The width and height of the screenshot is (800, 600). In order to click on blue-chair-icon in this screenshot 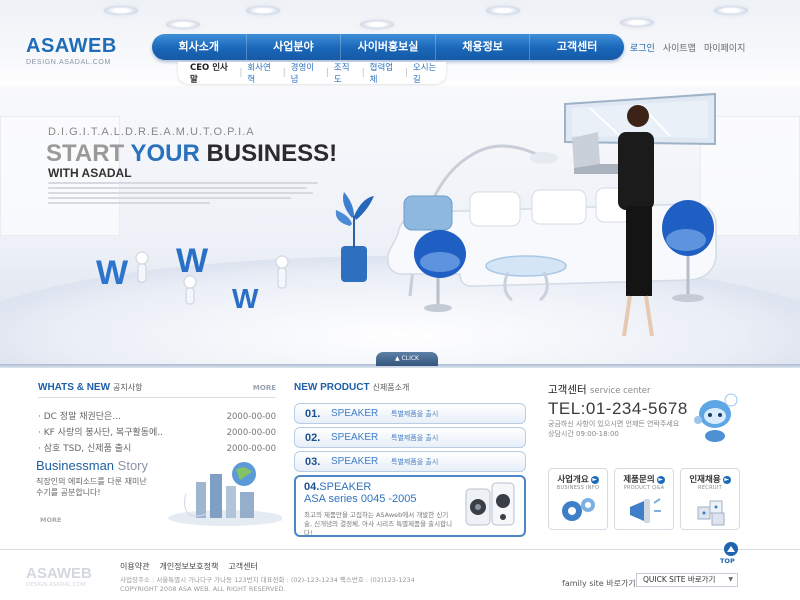, I will do `click(440, 271)`.